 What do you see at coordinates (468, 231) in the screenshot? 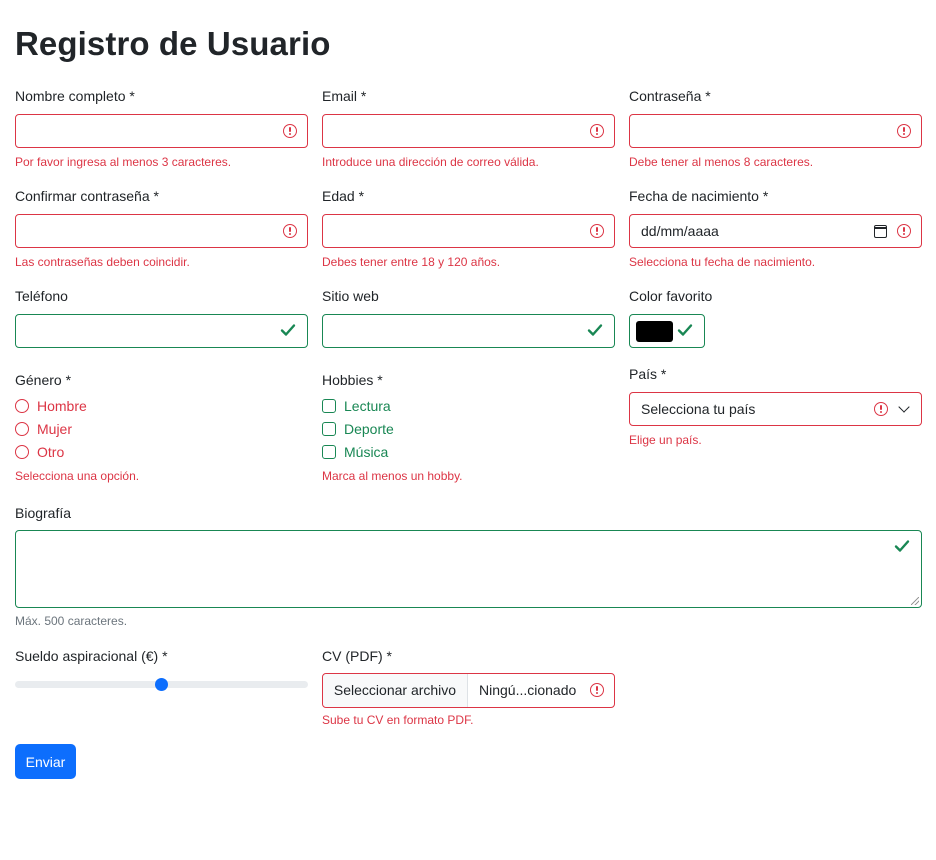
I see `edad-input` at bounding box center [468, 231].